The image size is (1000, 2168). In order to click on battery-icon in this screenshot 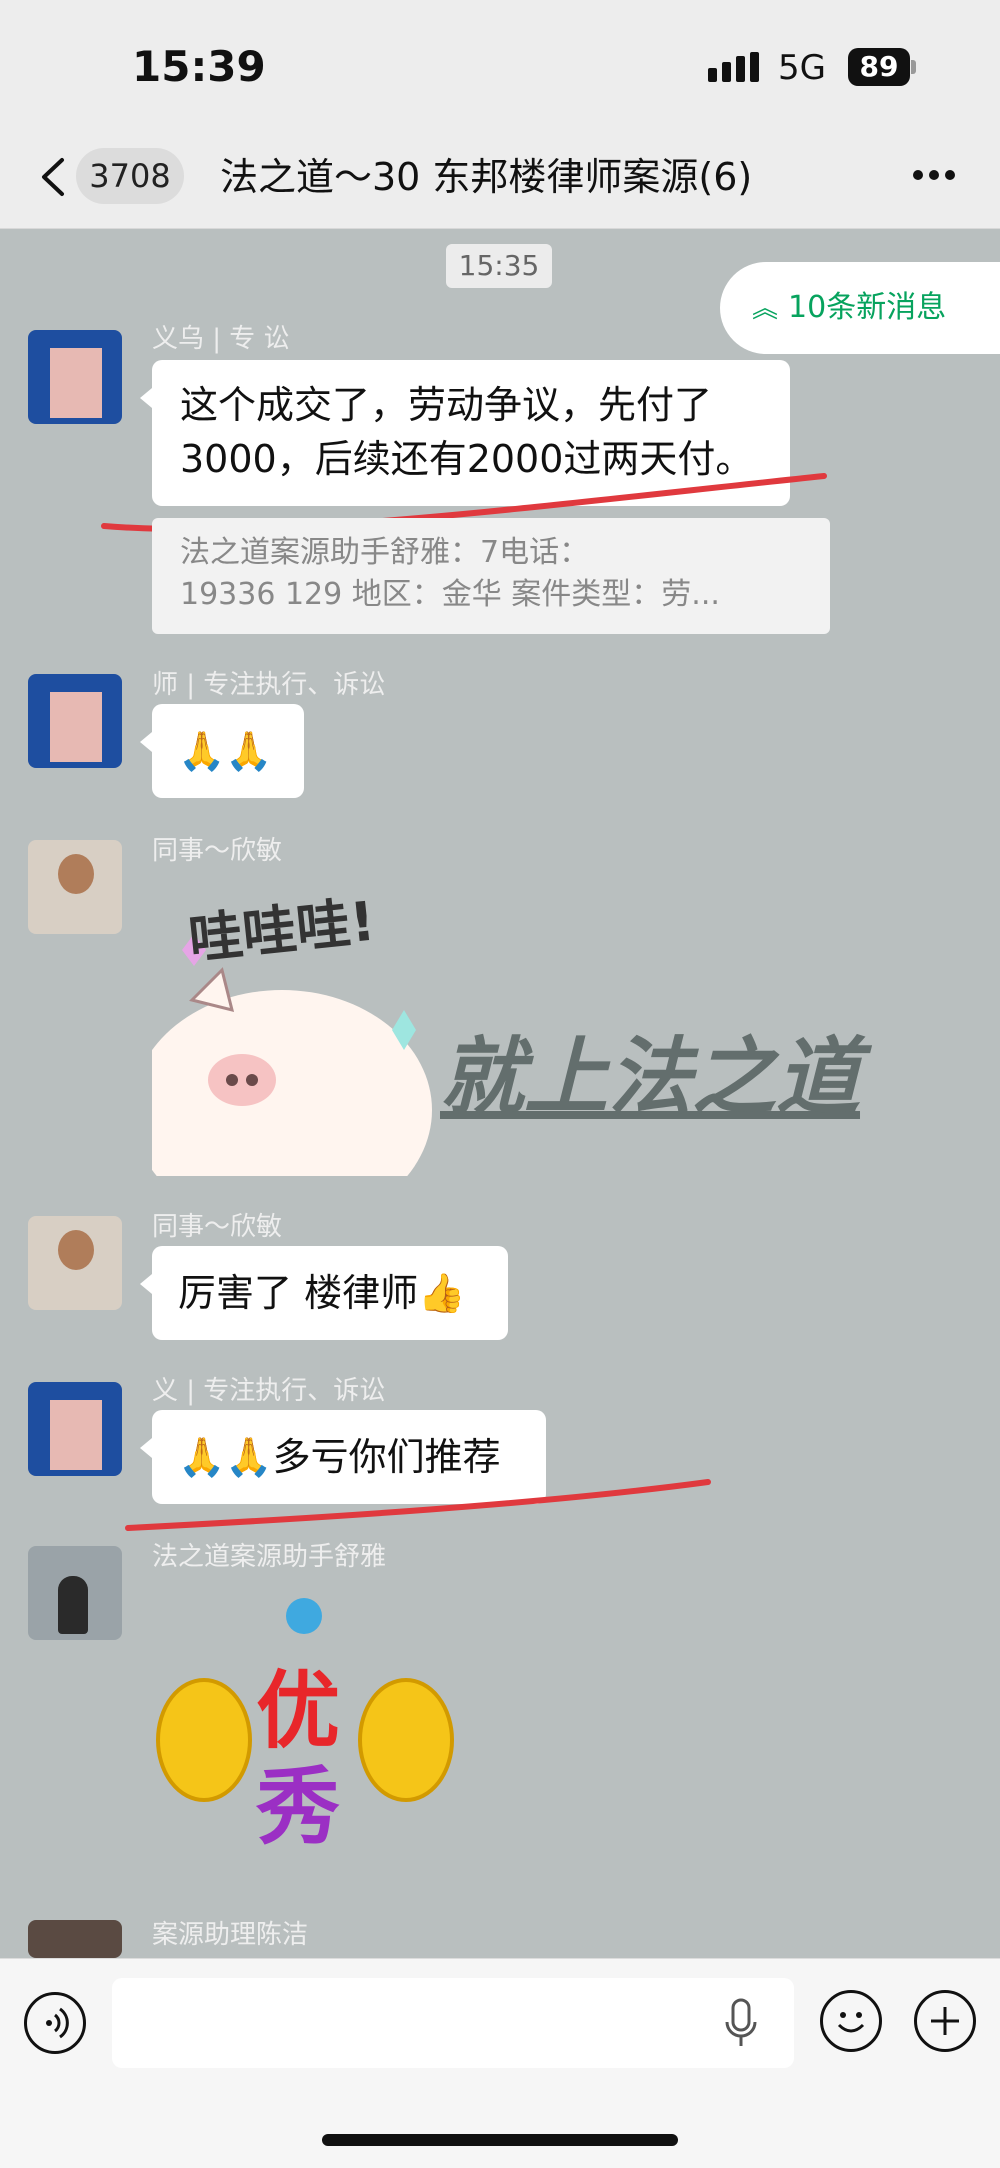, I will do `click(913, 67)`.